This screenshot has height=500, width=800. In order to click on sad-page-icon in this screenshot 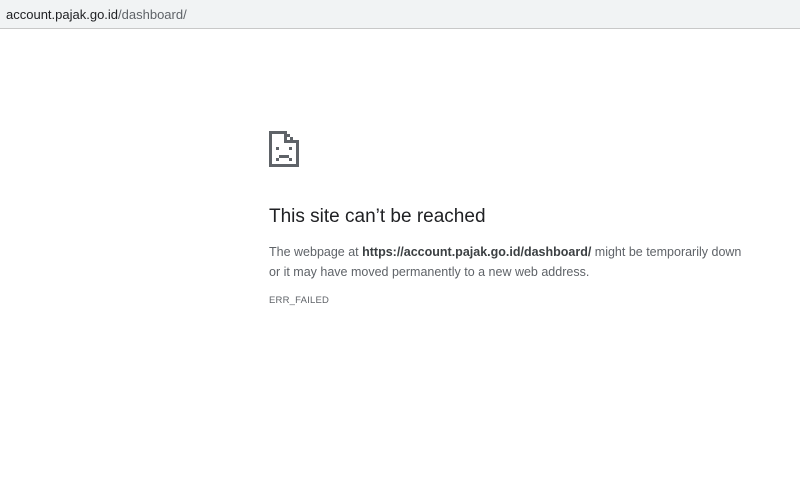, I will do `click(284, 149)`.